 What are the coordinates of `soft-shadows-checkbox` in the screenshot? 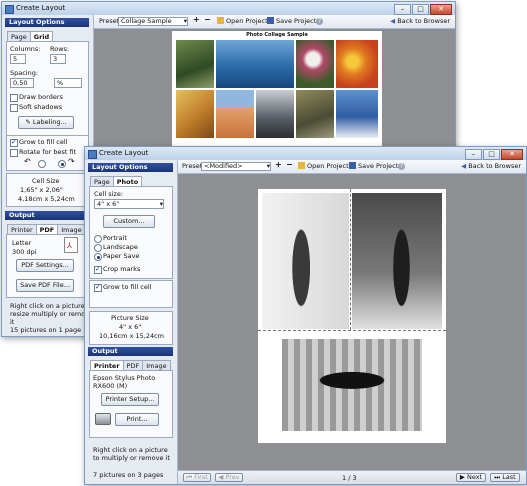 It's located at (14, 108).